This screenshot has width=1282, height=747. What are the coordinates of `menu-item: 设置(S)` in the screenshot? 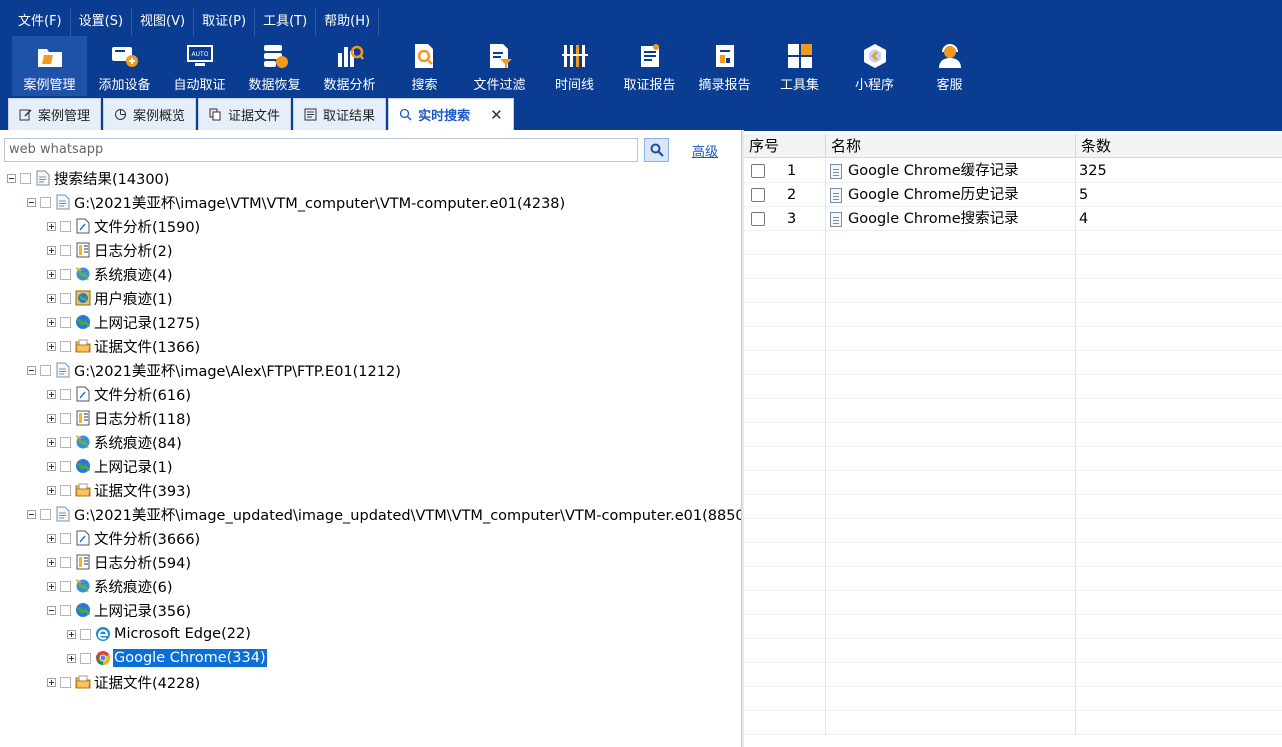 It's located at (102, 22).